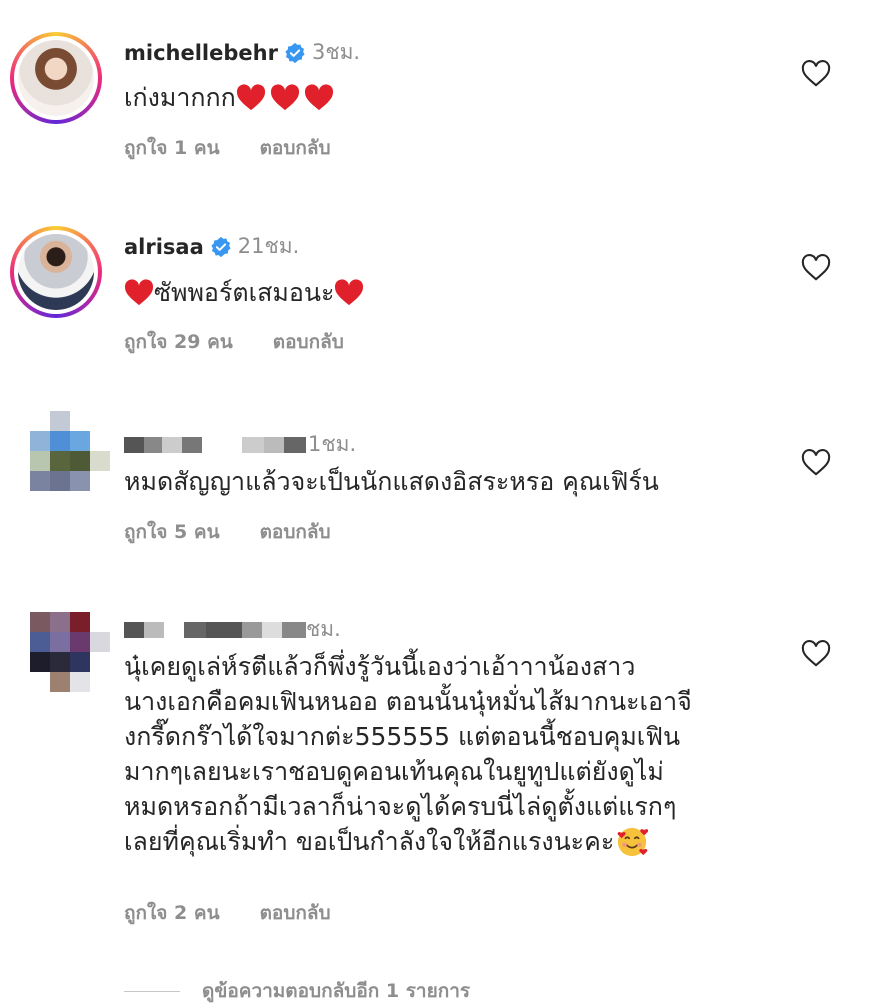 This screenshot has height=1006, width=878. Describe the element at coordinates (172, 532) in the screenshot. I see `like-count: ถูกใจ 5 คน` at that location.